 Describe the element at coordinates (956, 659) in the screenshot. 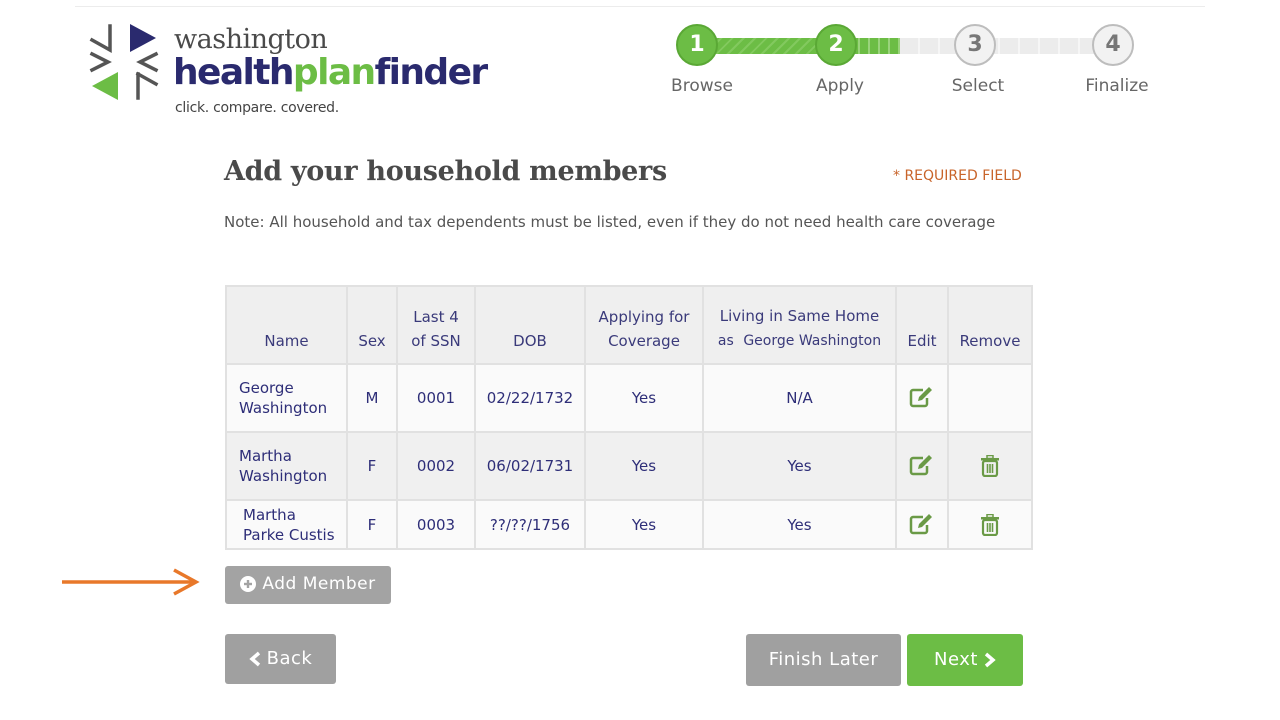

I see `next-label: Next` at that location.